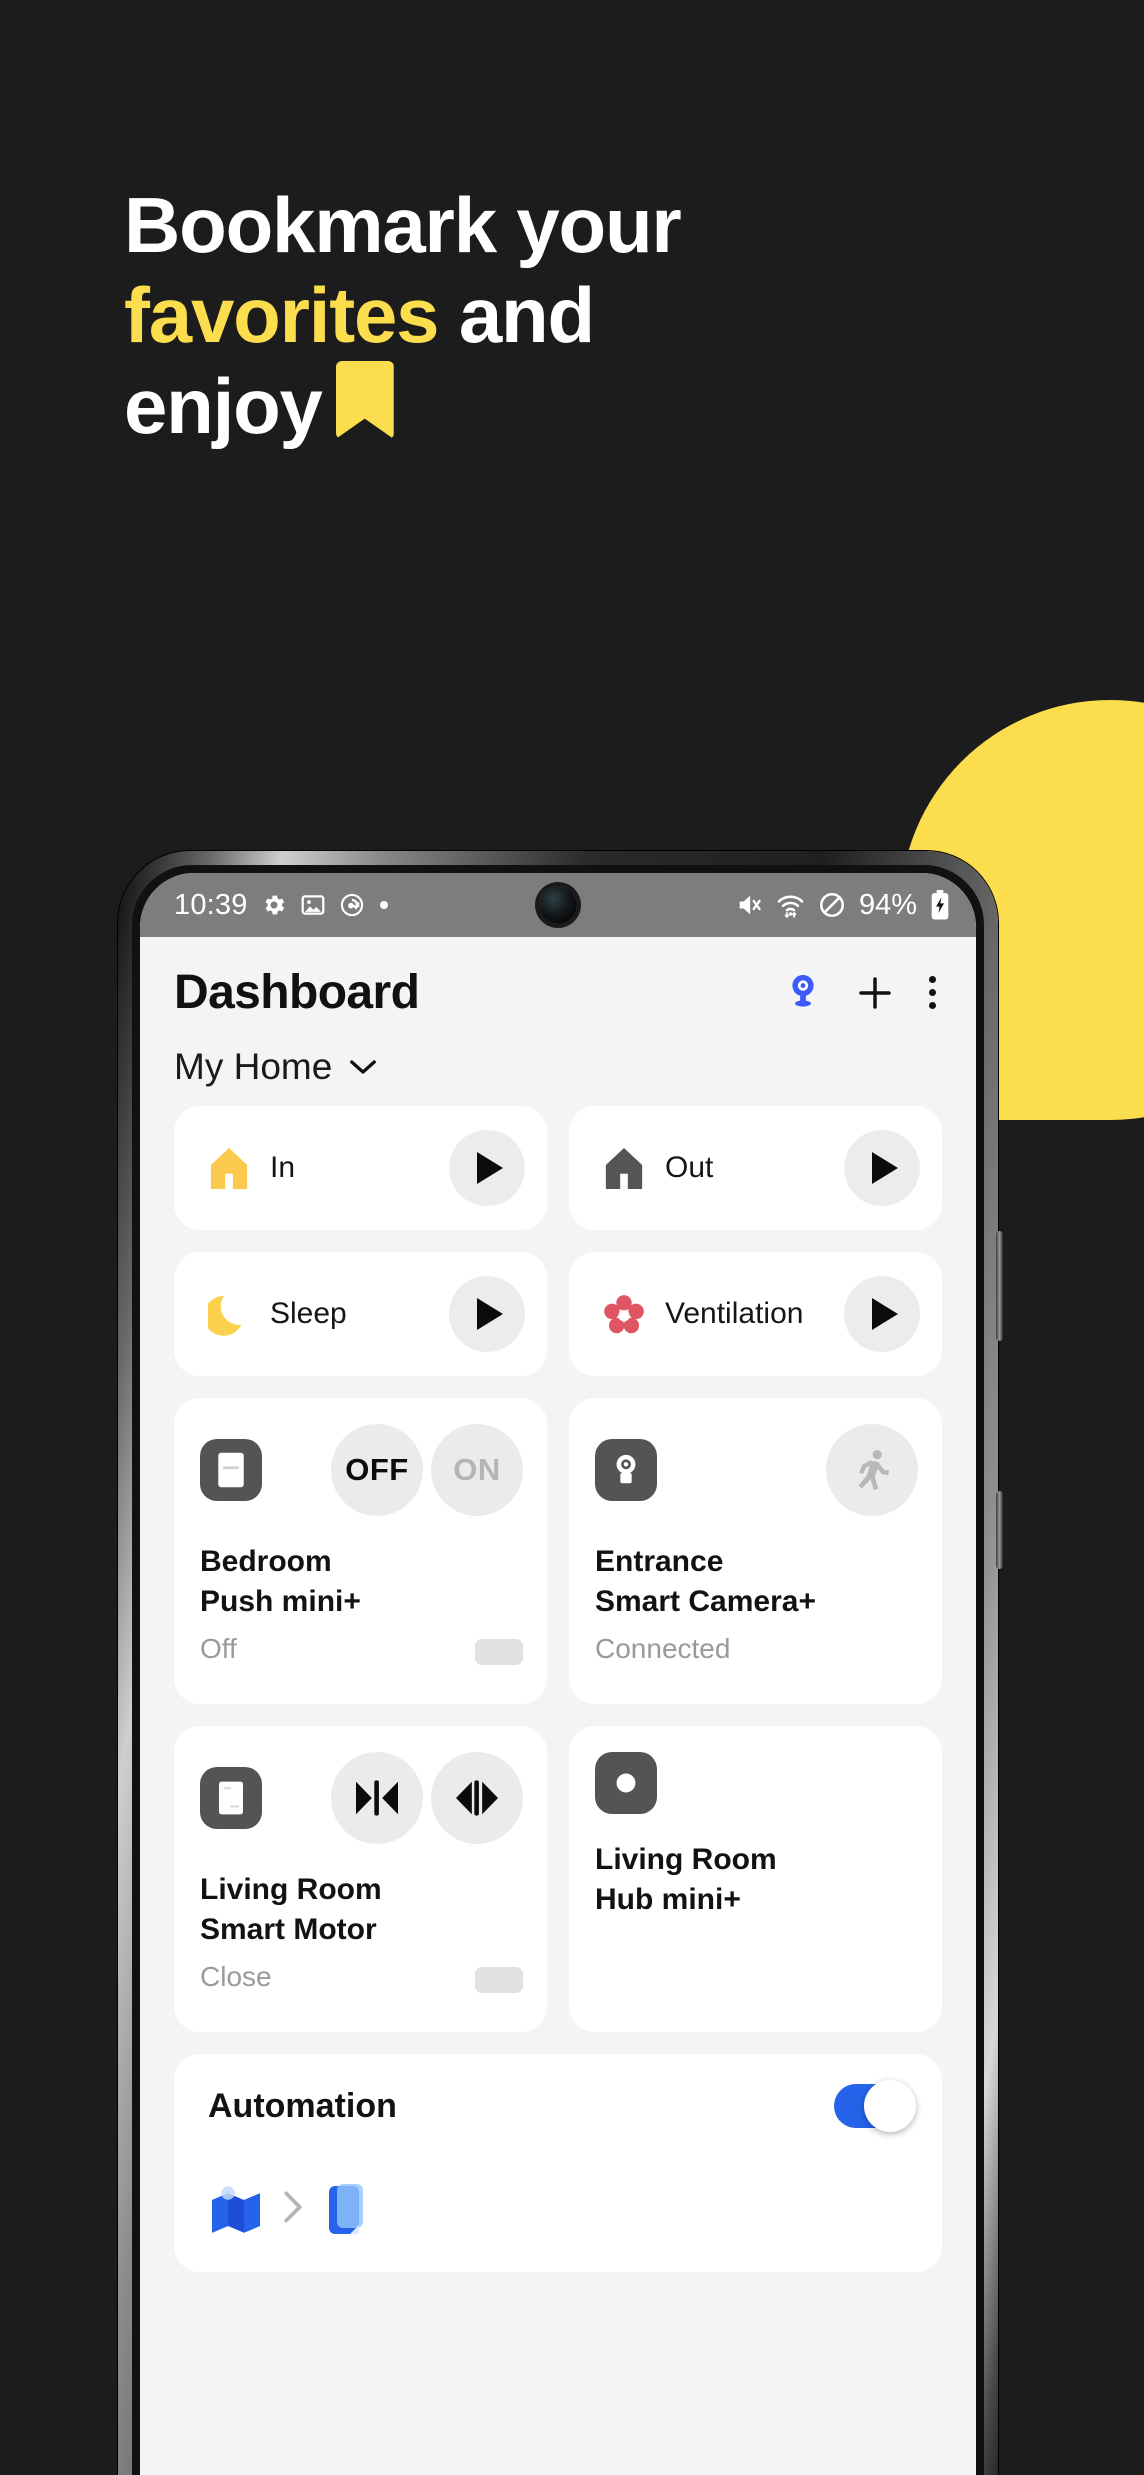  What do you see at coordinates (363, 1067) in the screenshot?
I see `chevron-down-icon` at bounding box center [363, 1067].